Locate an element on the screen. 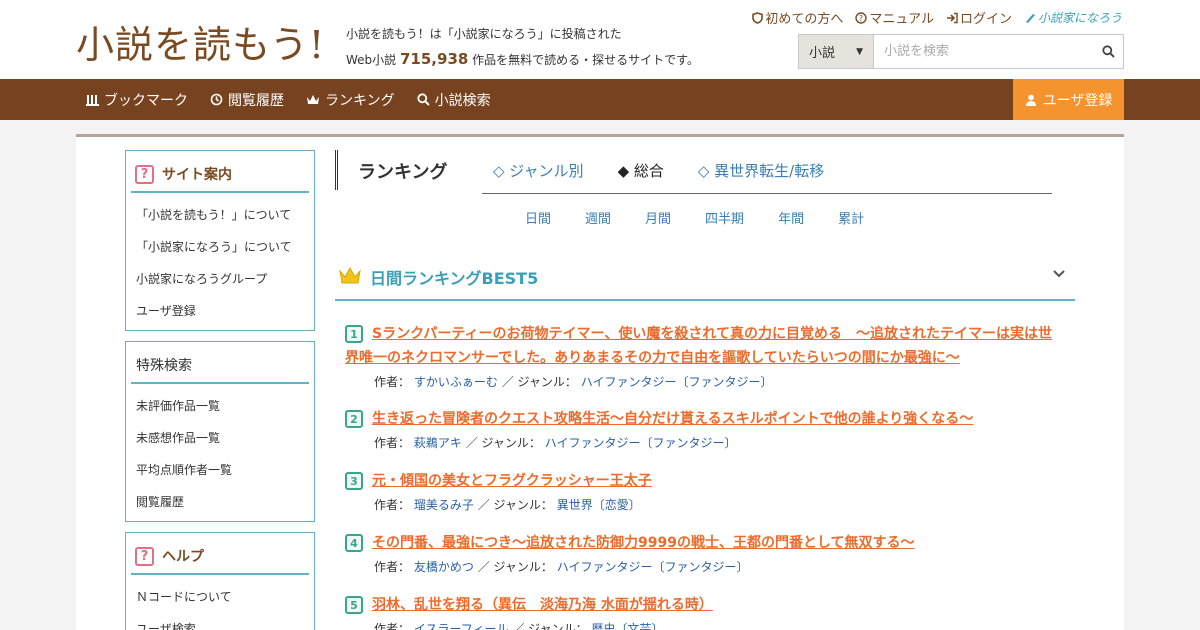 The width and height of the screenshot is (1200, 630). novel-meta: 作者： すかいふぁーむ ／ ジャンル： ハイファンタジー〔ファンタジー〕 is located at coordinates (573, 382).